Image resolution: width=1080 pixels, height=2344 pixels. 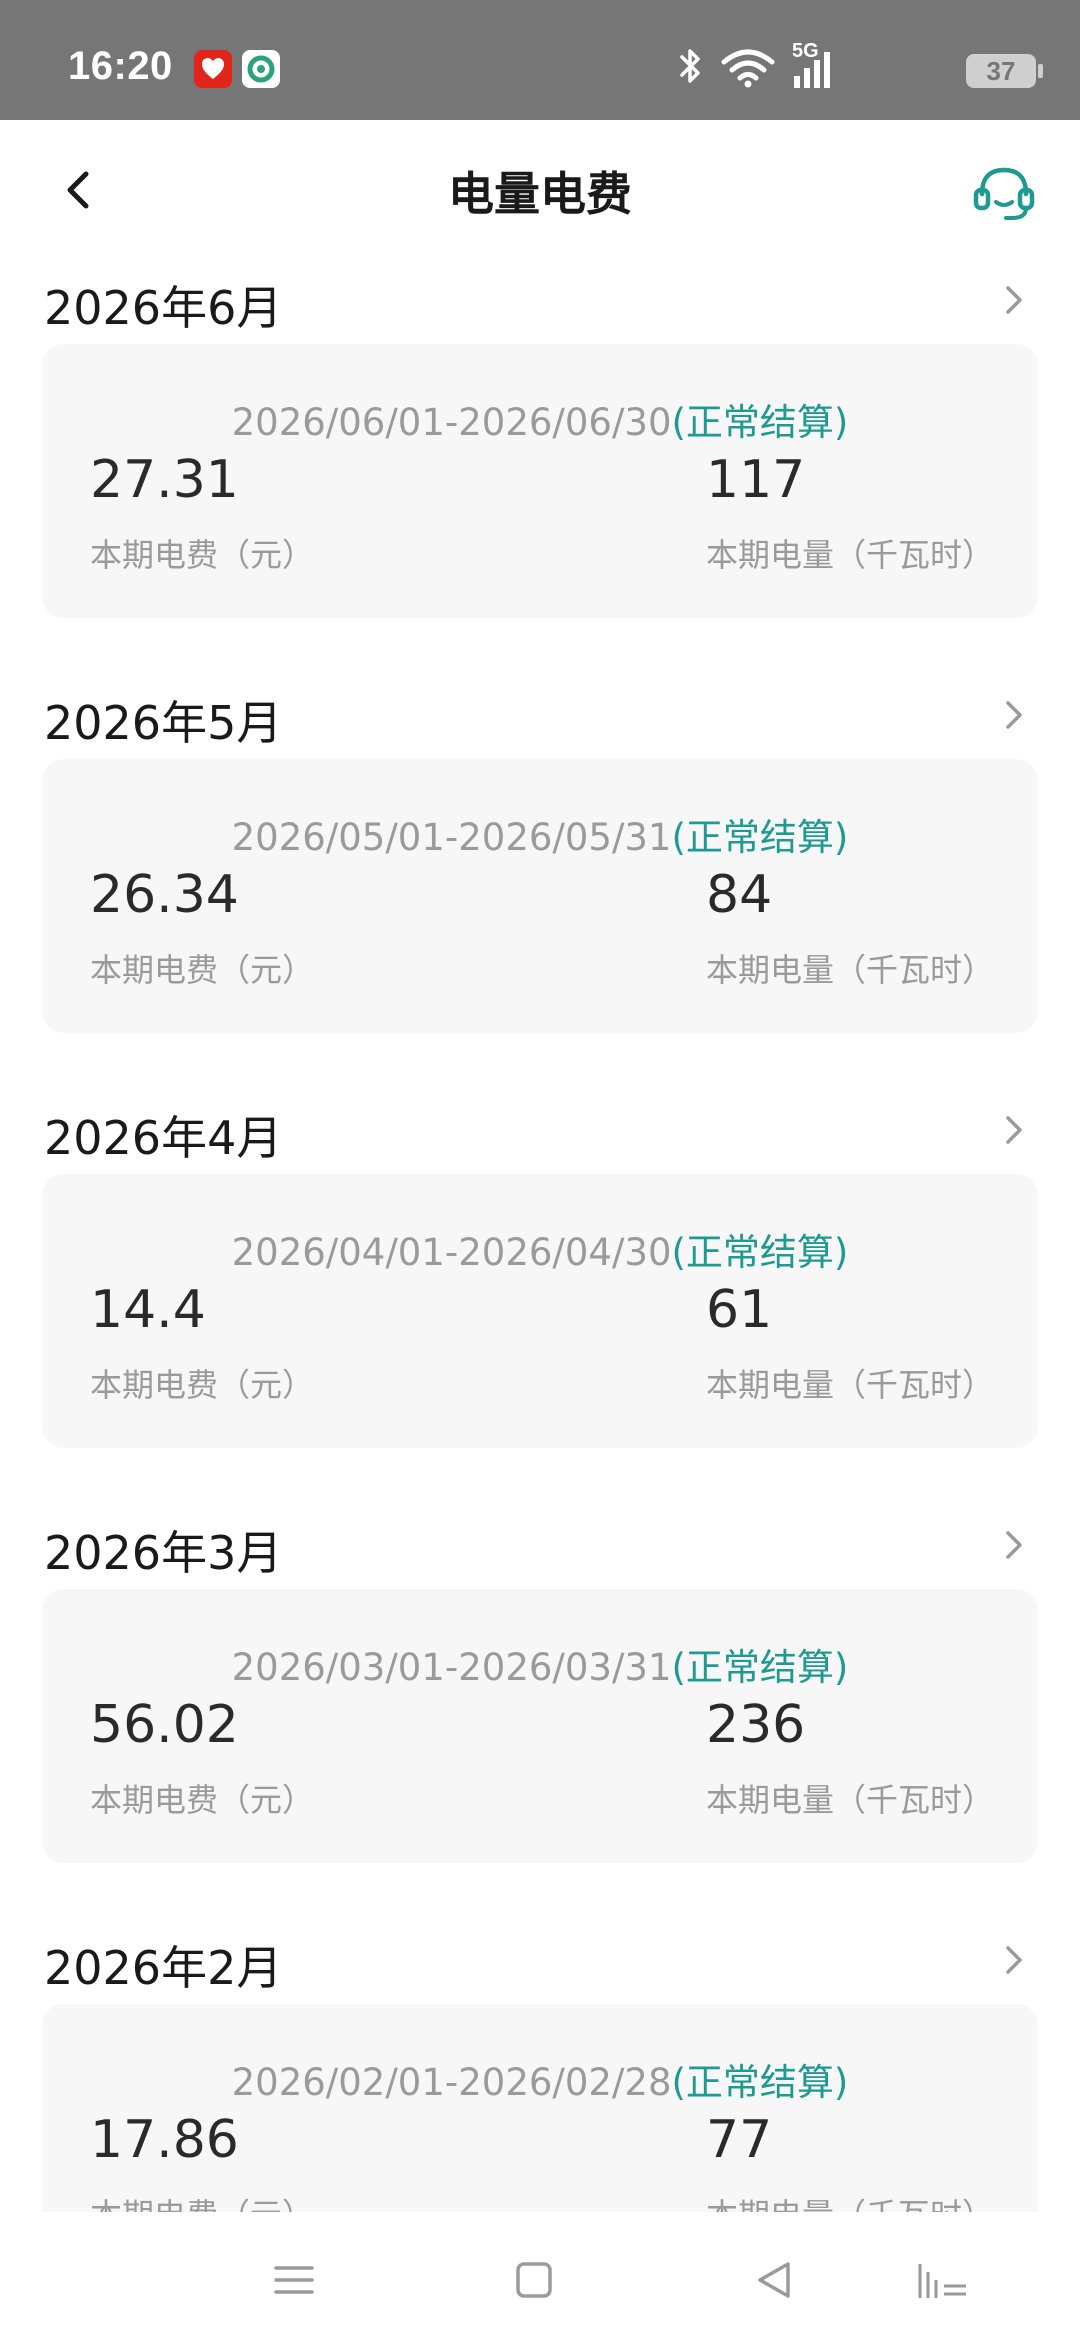 I want to click on bluetooth-icon, so click(x=690, y=66).